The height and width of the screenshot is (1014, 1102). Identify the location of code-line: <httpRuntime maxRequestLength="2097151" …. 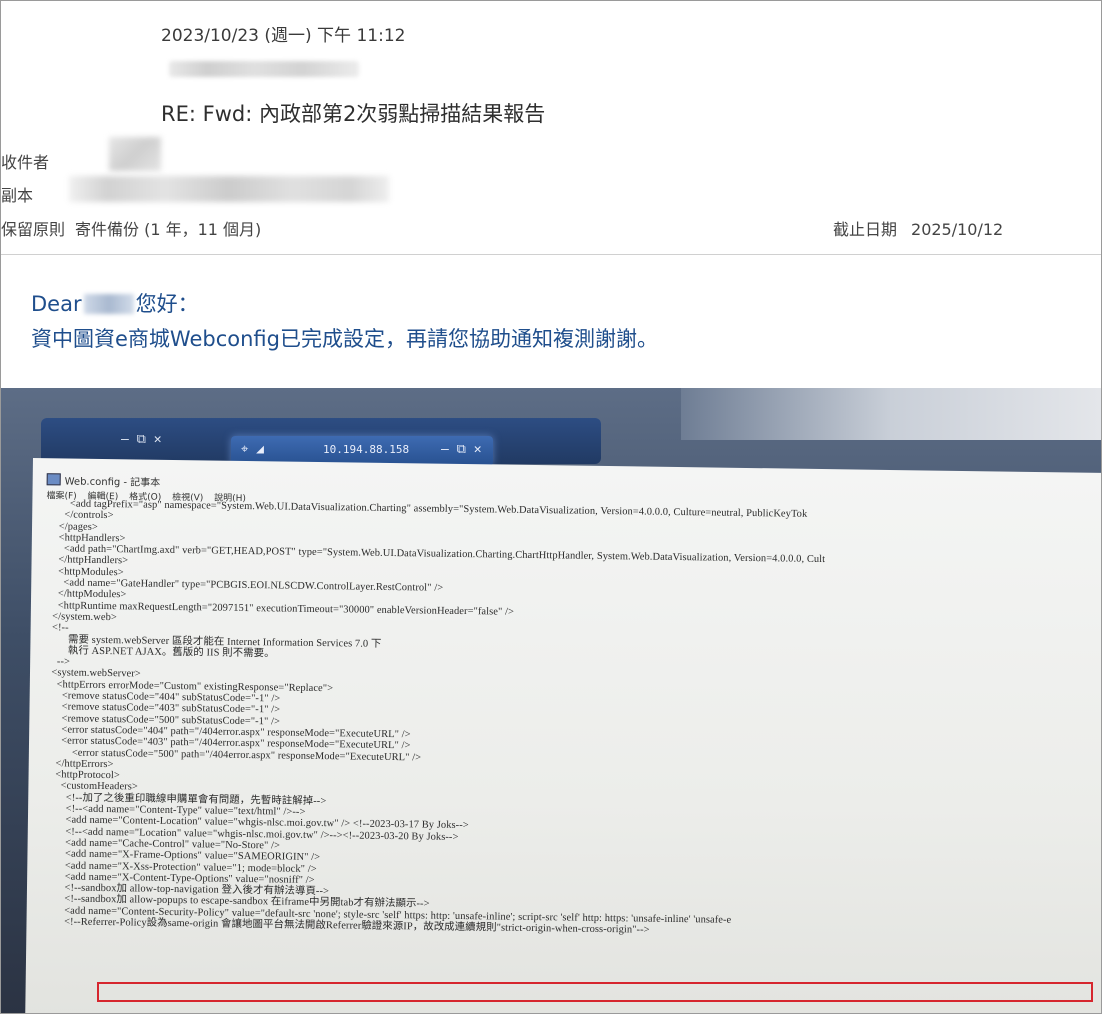
(280, 608).